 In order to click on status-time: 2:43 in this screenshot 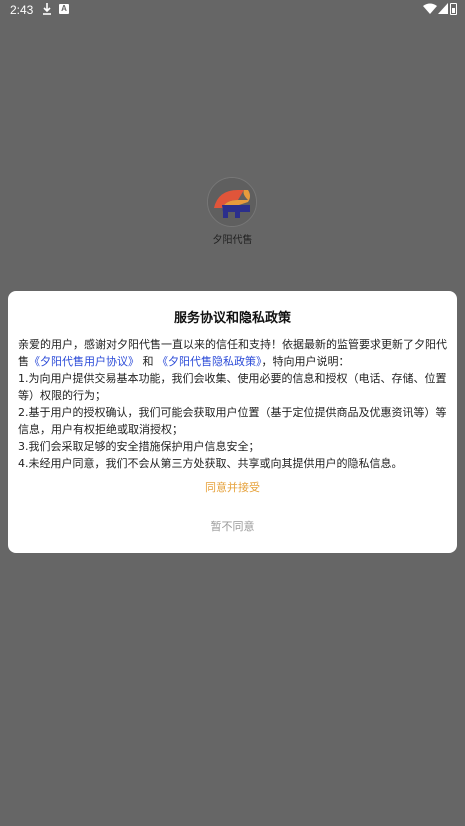, I will do `click(22, 10)`.